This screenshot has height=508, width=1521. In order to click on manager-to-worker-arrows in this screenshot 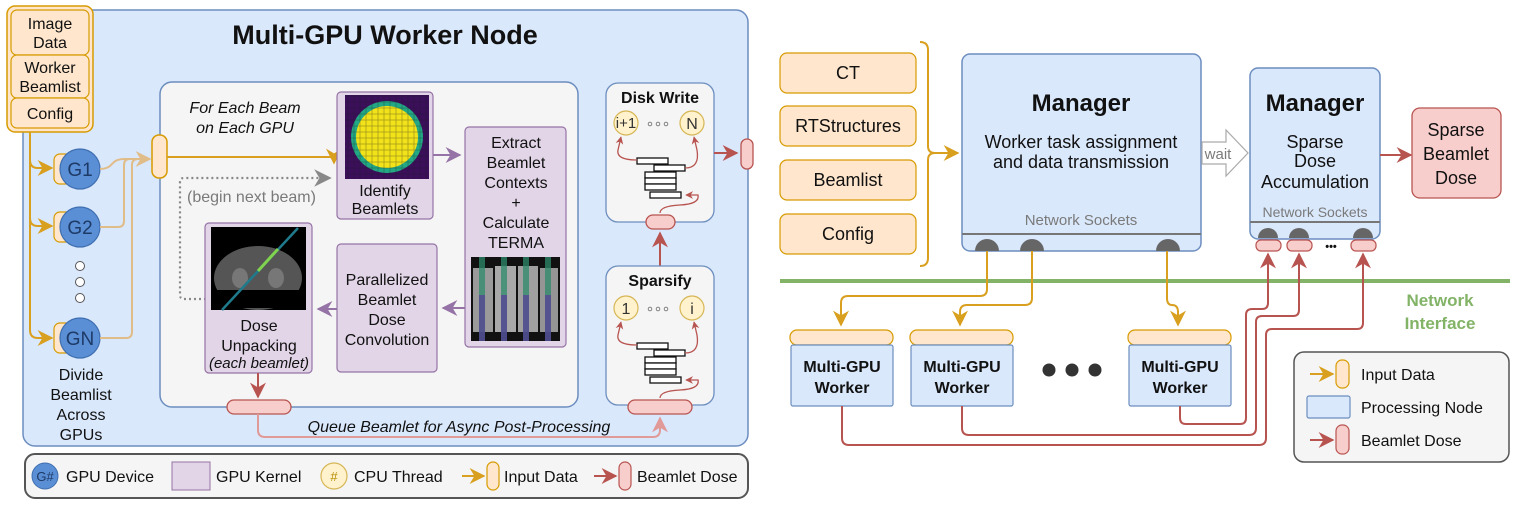, I will do `click(1009, 289)`.